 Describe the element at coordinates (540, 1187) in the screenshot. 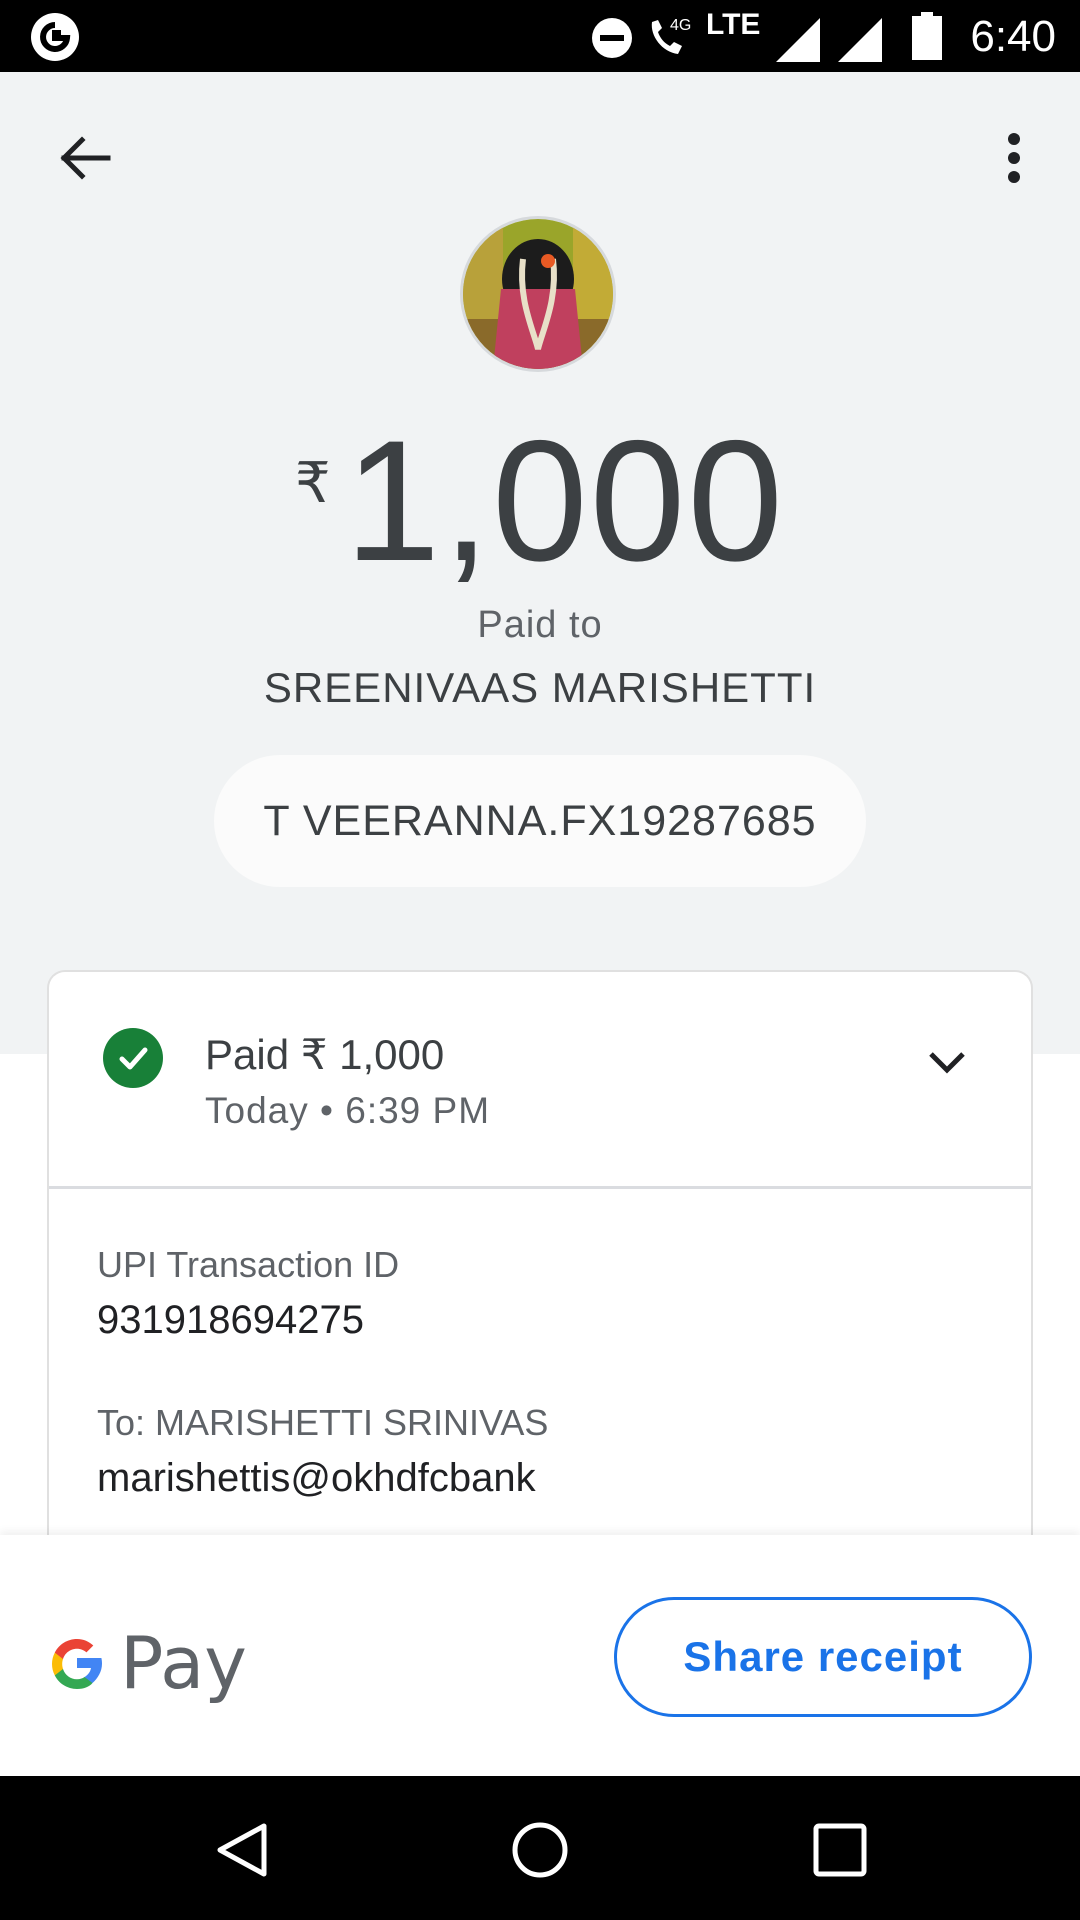

I see `divider` at that location.